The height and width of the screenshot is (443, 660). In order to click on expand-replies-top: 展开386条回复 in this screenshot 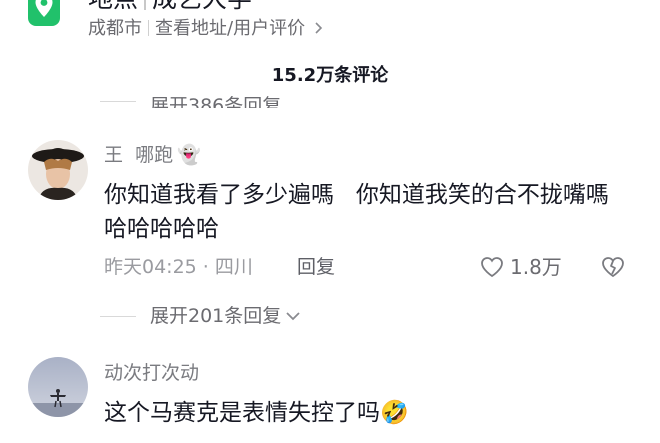, I will do `click(190, 98)`.